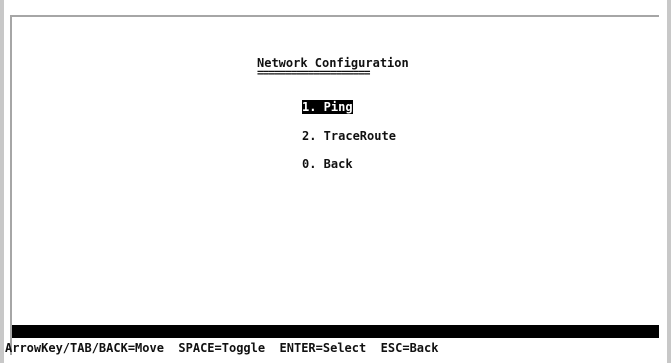 This screenshot has width=671, height=363. I want to click on window-border-left, so click(2, 181).